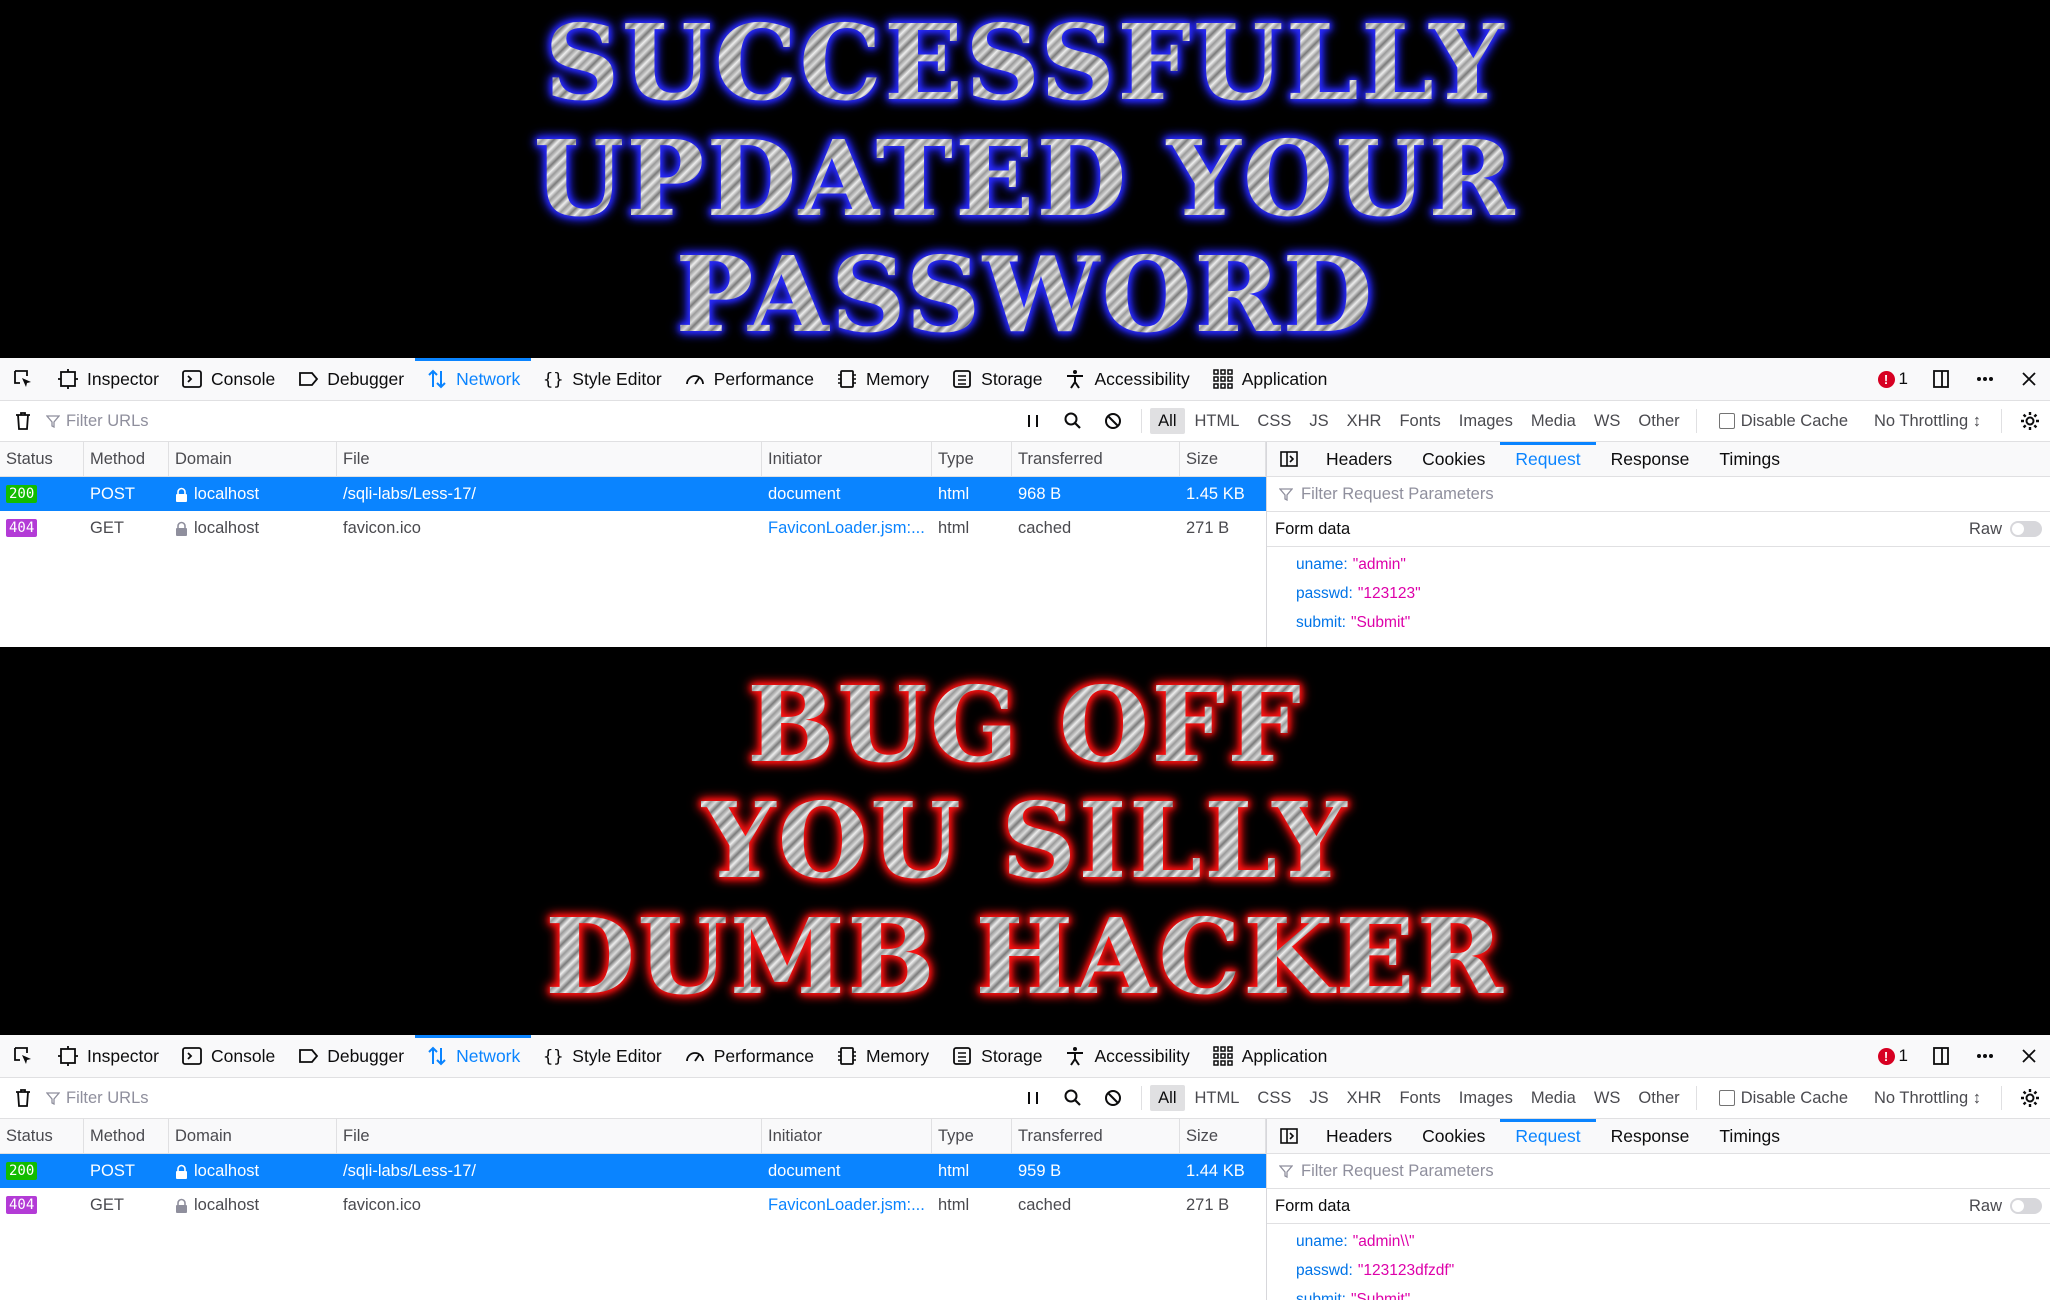 The width and height of the screenshot is (2050, 1300). I want to click on element-picker-icon, so click(23, 379).